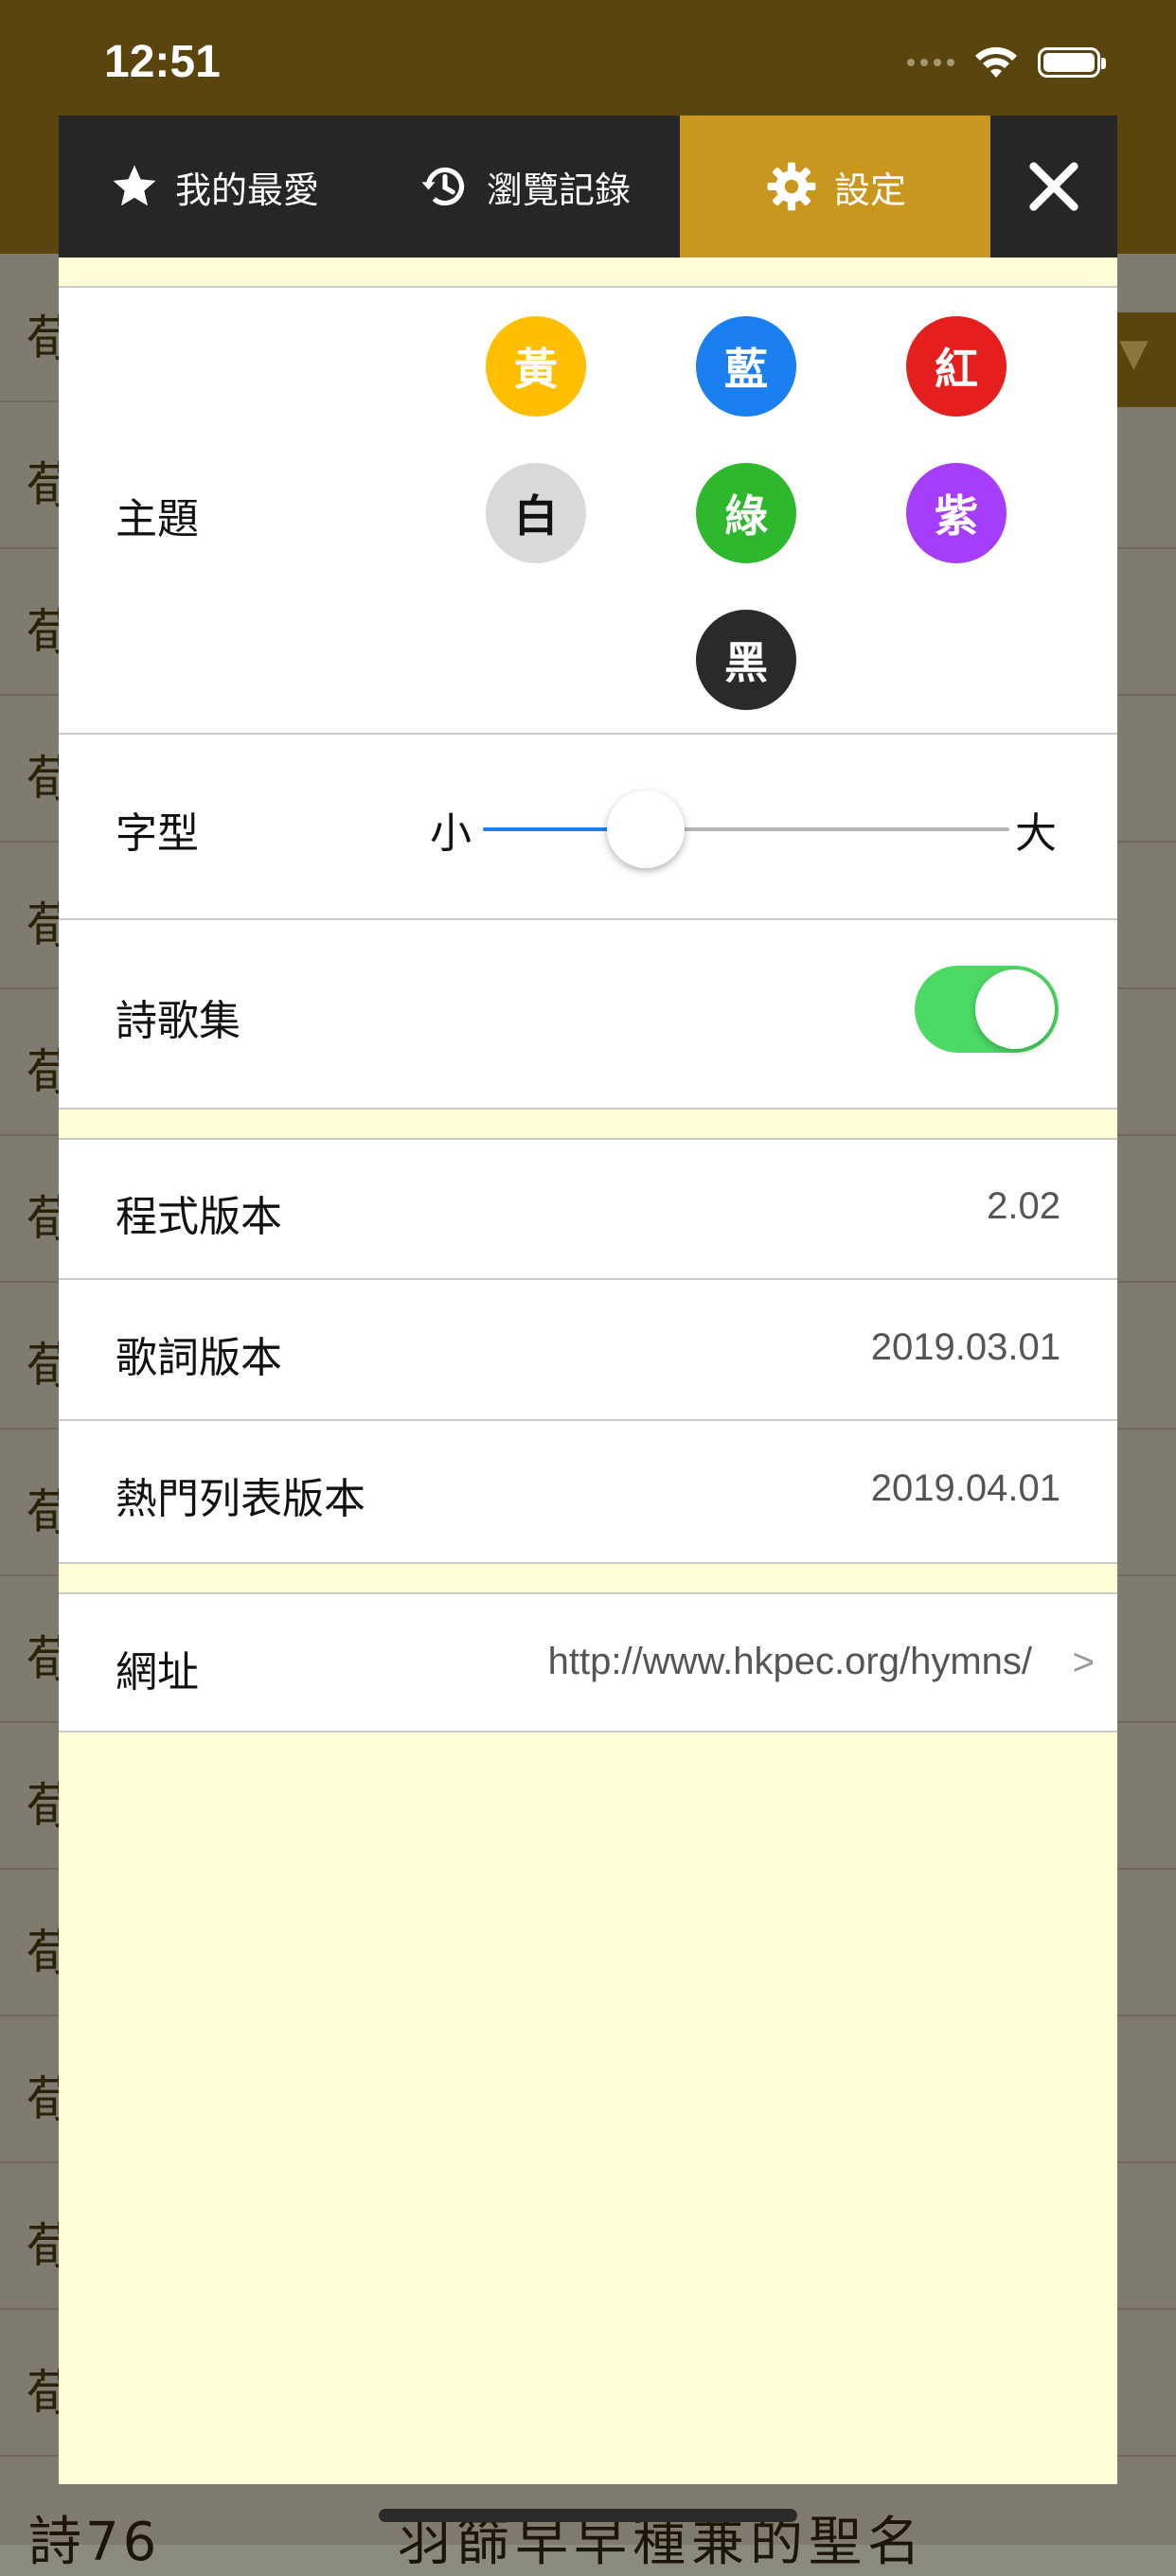  Describe the element at coordinates (746, 367) in the screenshot. I see `theme-blue: 藍` at that location.